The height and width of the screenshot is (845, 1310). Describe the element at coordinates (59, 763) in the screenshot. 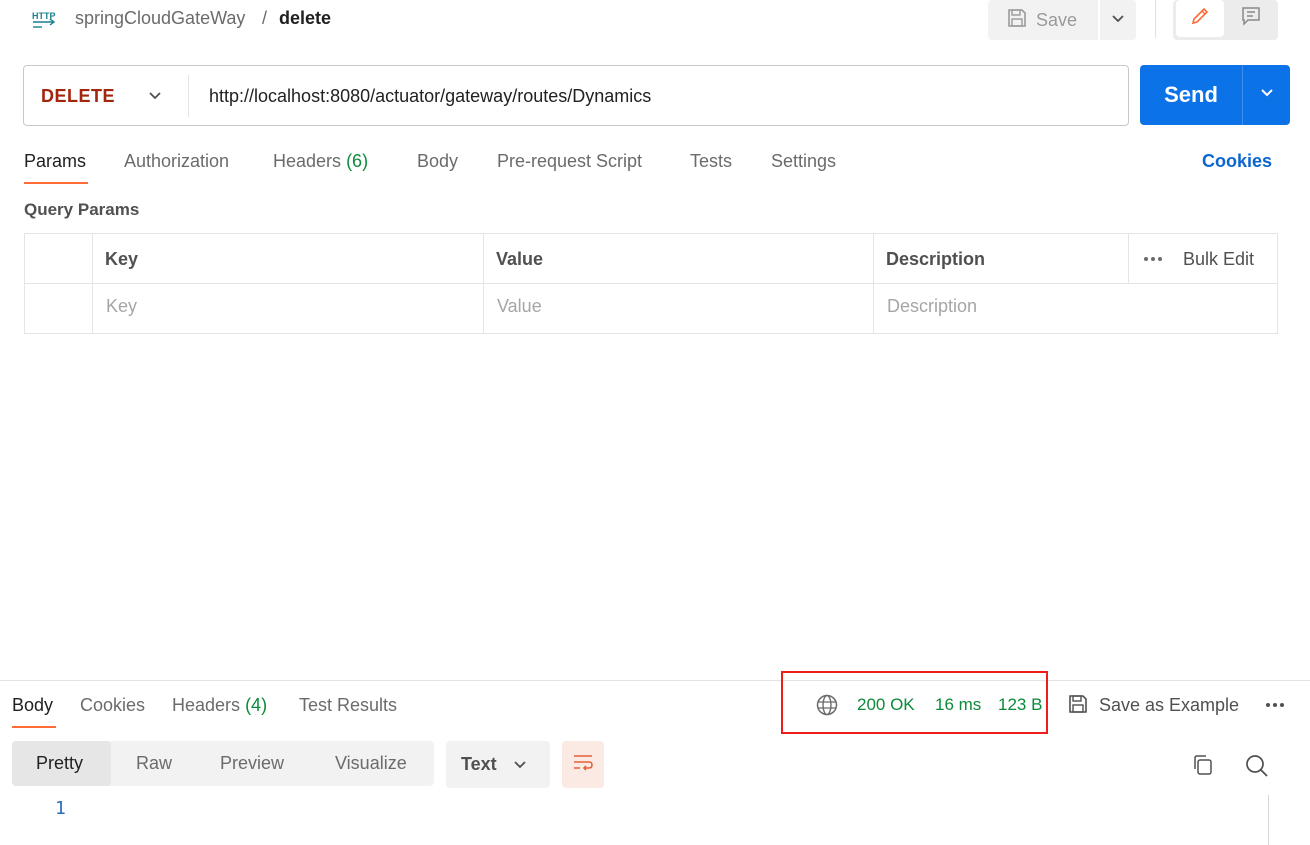

I see `view-pretty-label: Pretty` at that location.